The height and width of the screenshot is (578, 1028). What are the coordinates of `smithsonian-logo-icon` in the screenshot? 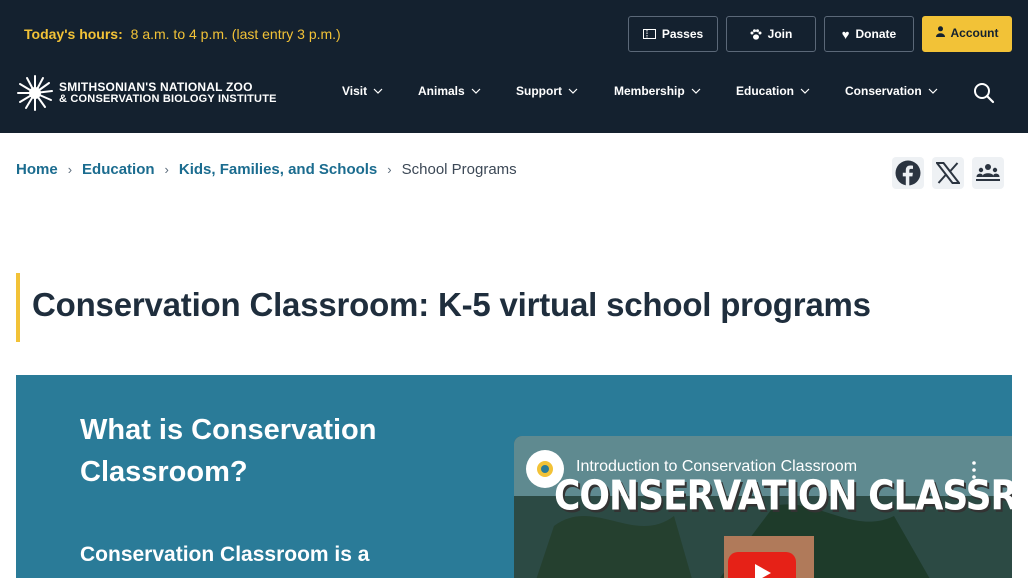 It's located at (545, 469).